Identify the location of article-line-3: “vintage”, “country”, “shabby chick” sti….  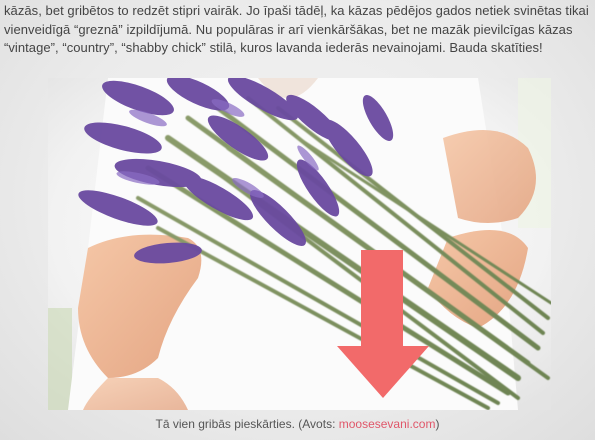
(273, 48).